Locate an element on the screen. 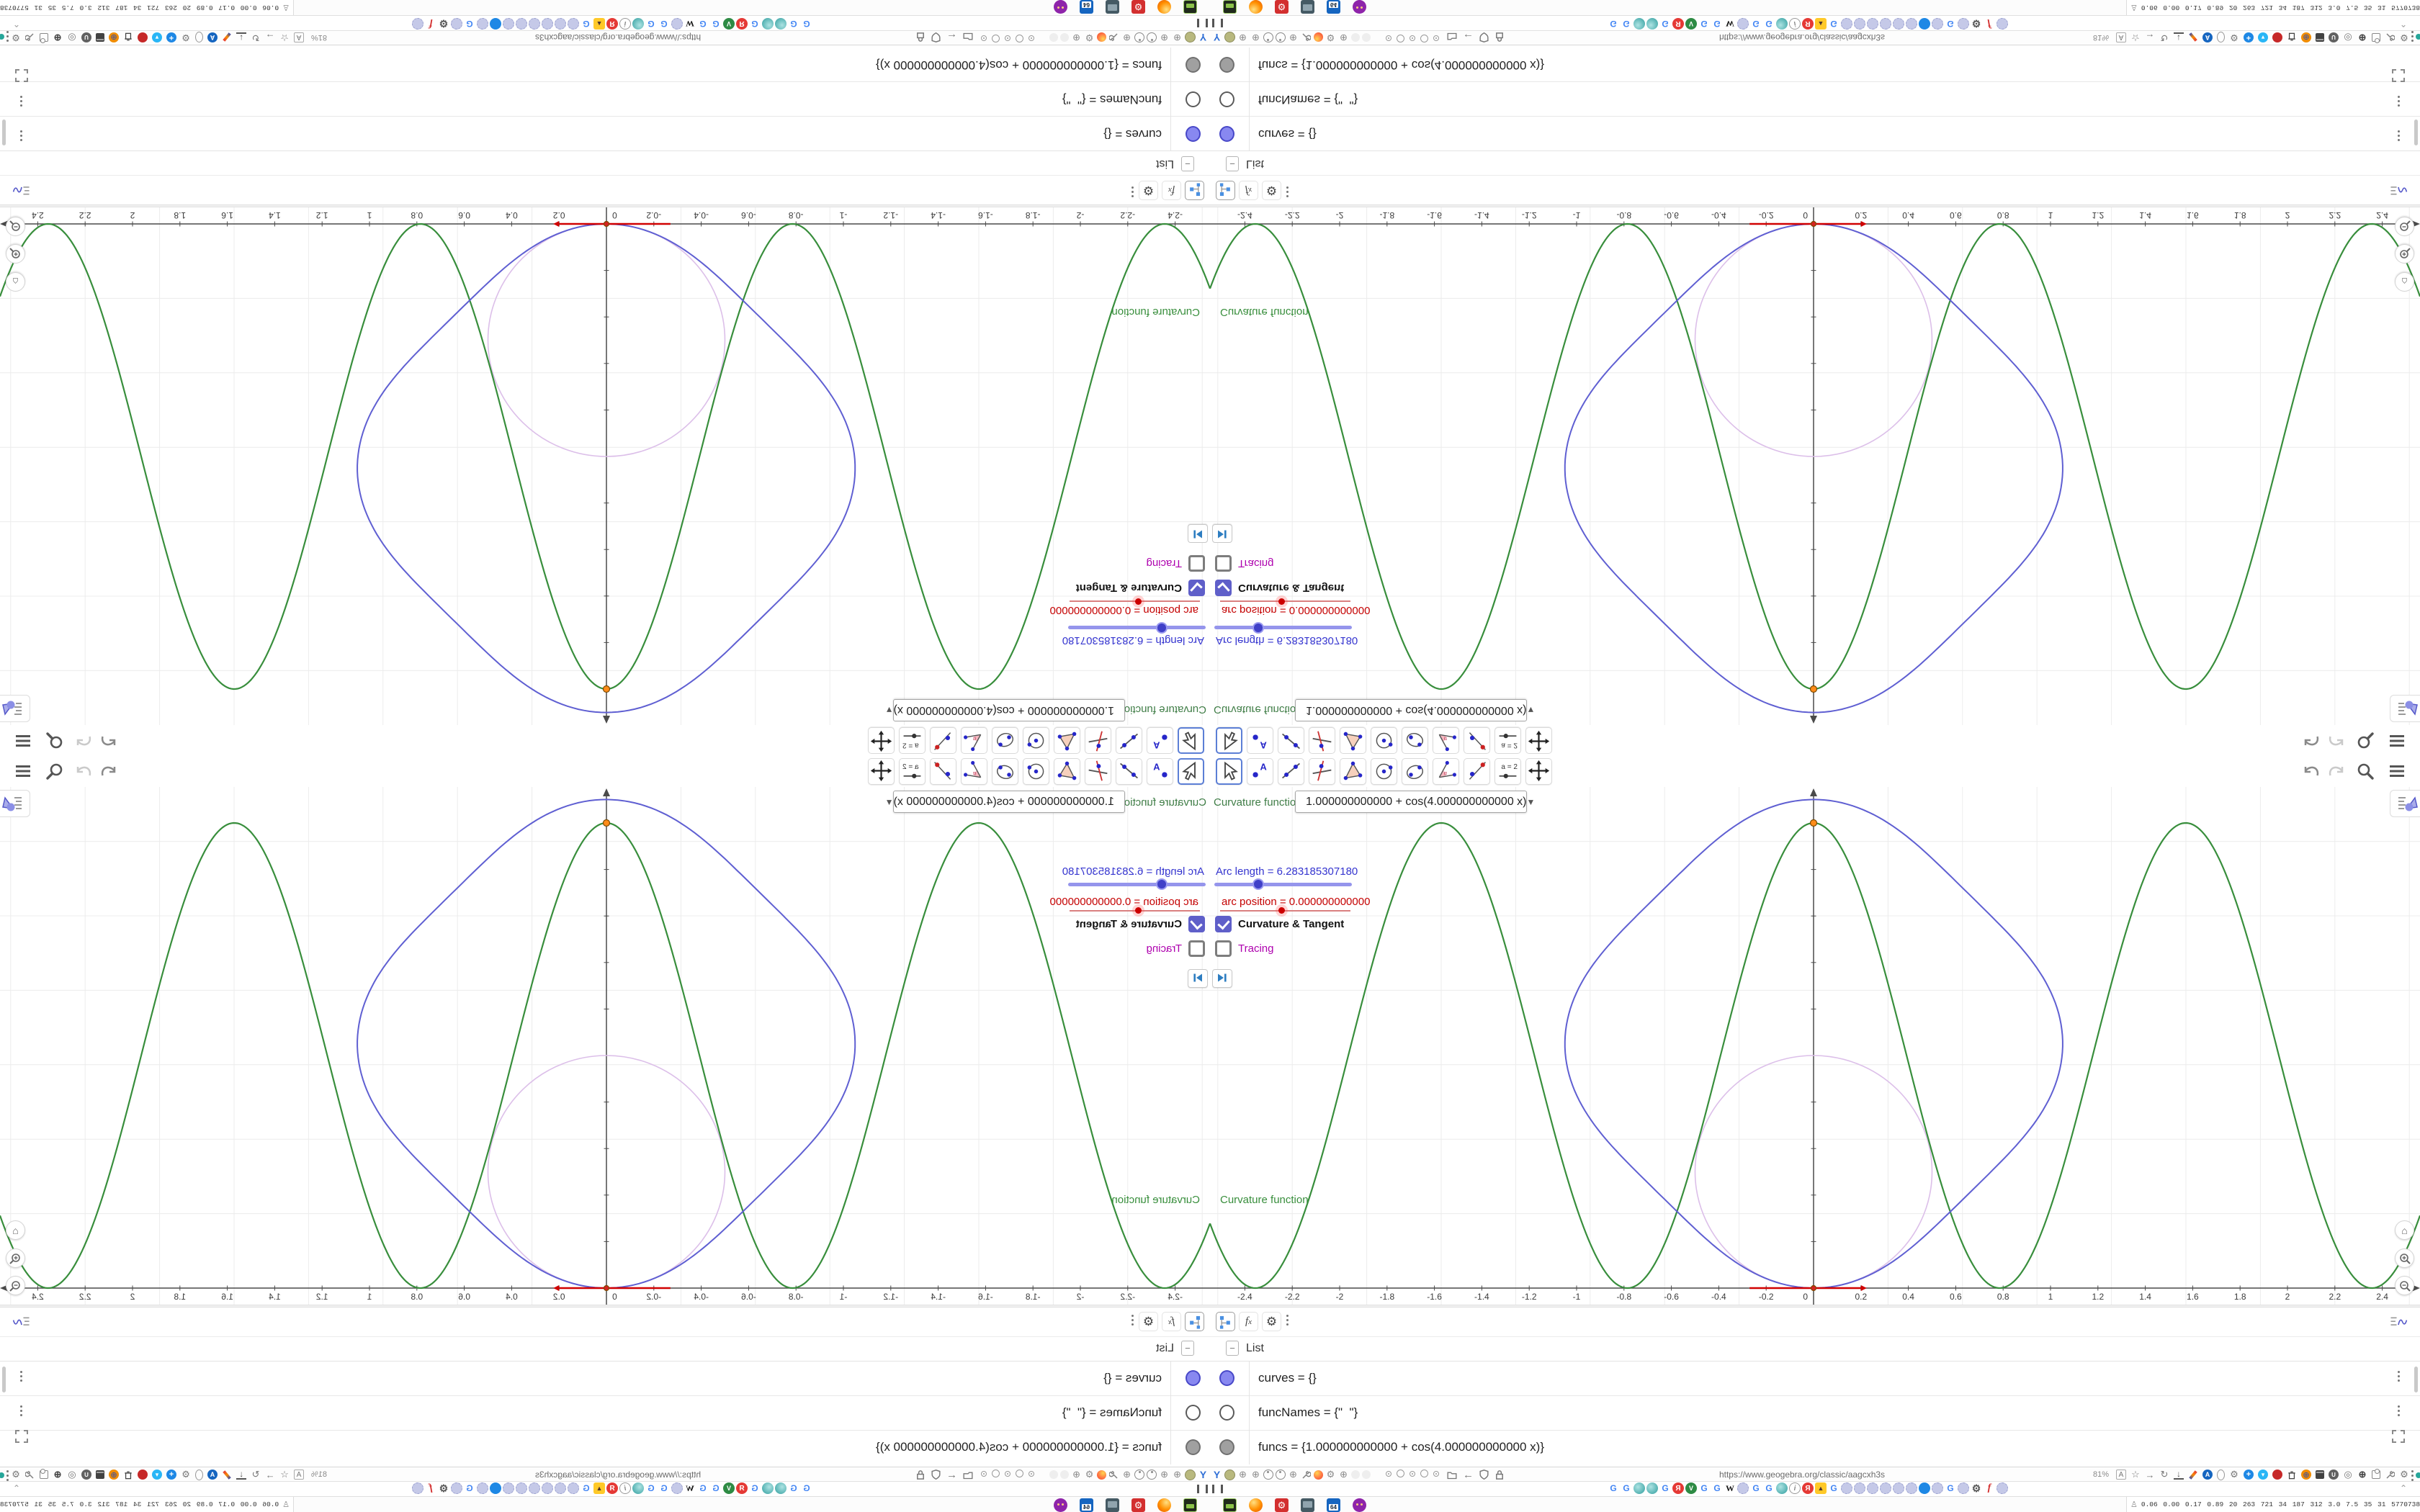 This screenshot has height=1512, width=2420. menu-button is located at coordinates (2397, 740).